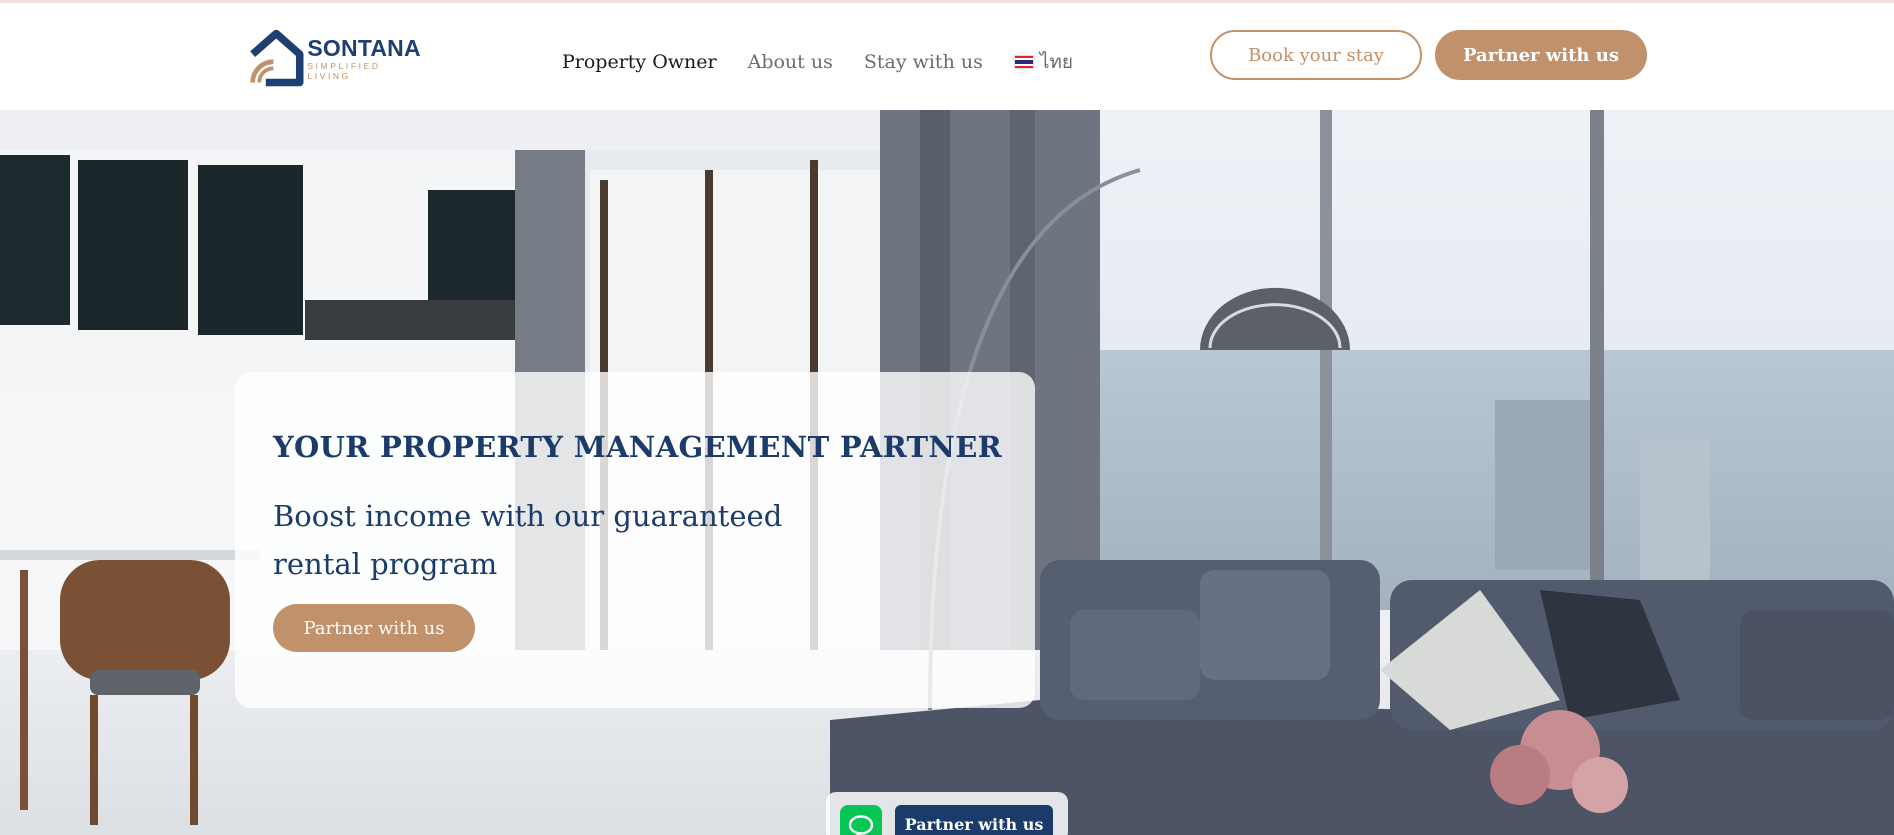  Describe the element at coordinates (374, 628) in the screenshot. I see `hero-partner-button: Partner with us` at that location.